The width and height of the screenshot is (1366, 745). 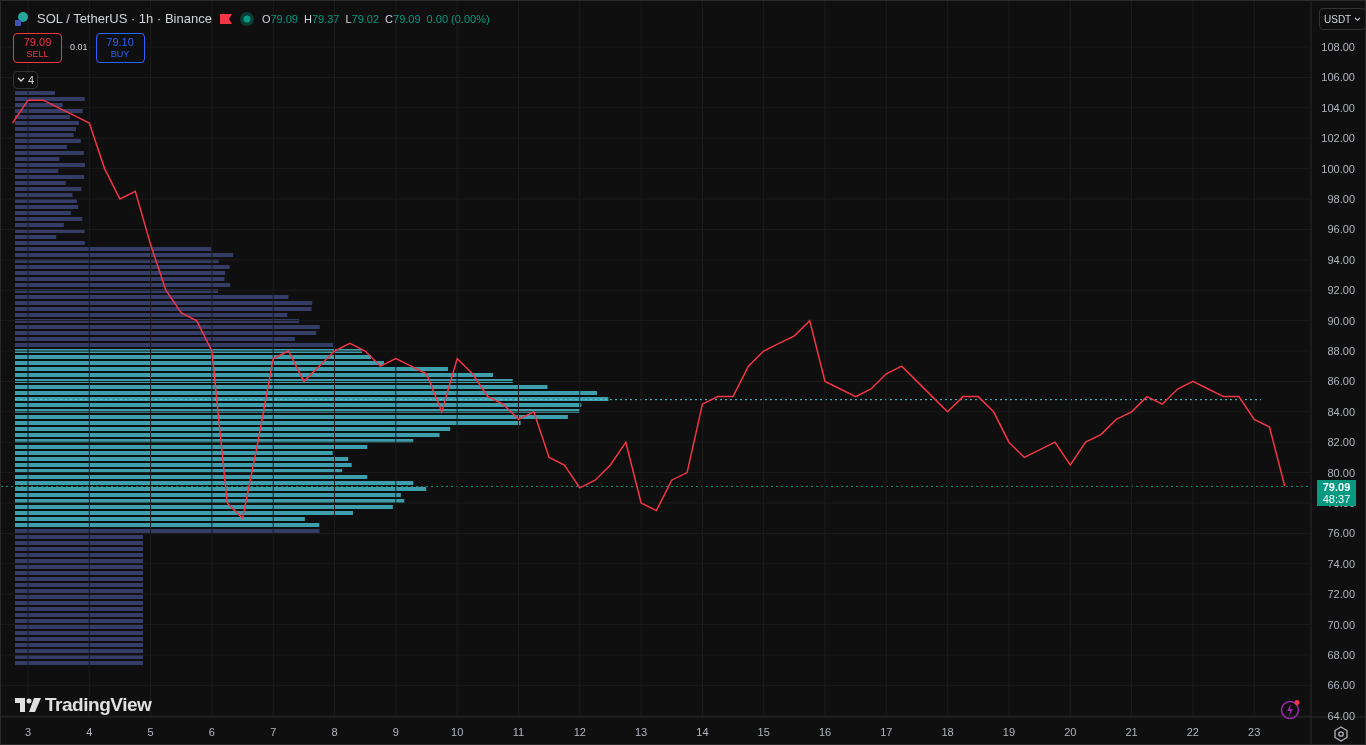 What do you see at coordinates (1341, 351) in the screenshot?
I see `price-axis-label: 88.00` at bounding box center [1341, 351].